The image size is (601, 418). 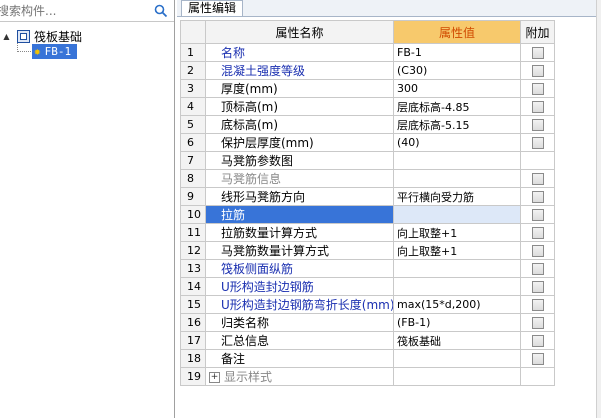 I want to click on property-value-cell: 层底标高-4.85, so click(x=457, y=106).